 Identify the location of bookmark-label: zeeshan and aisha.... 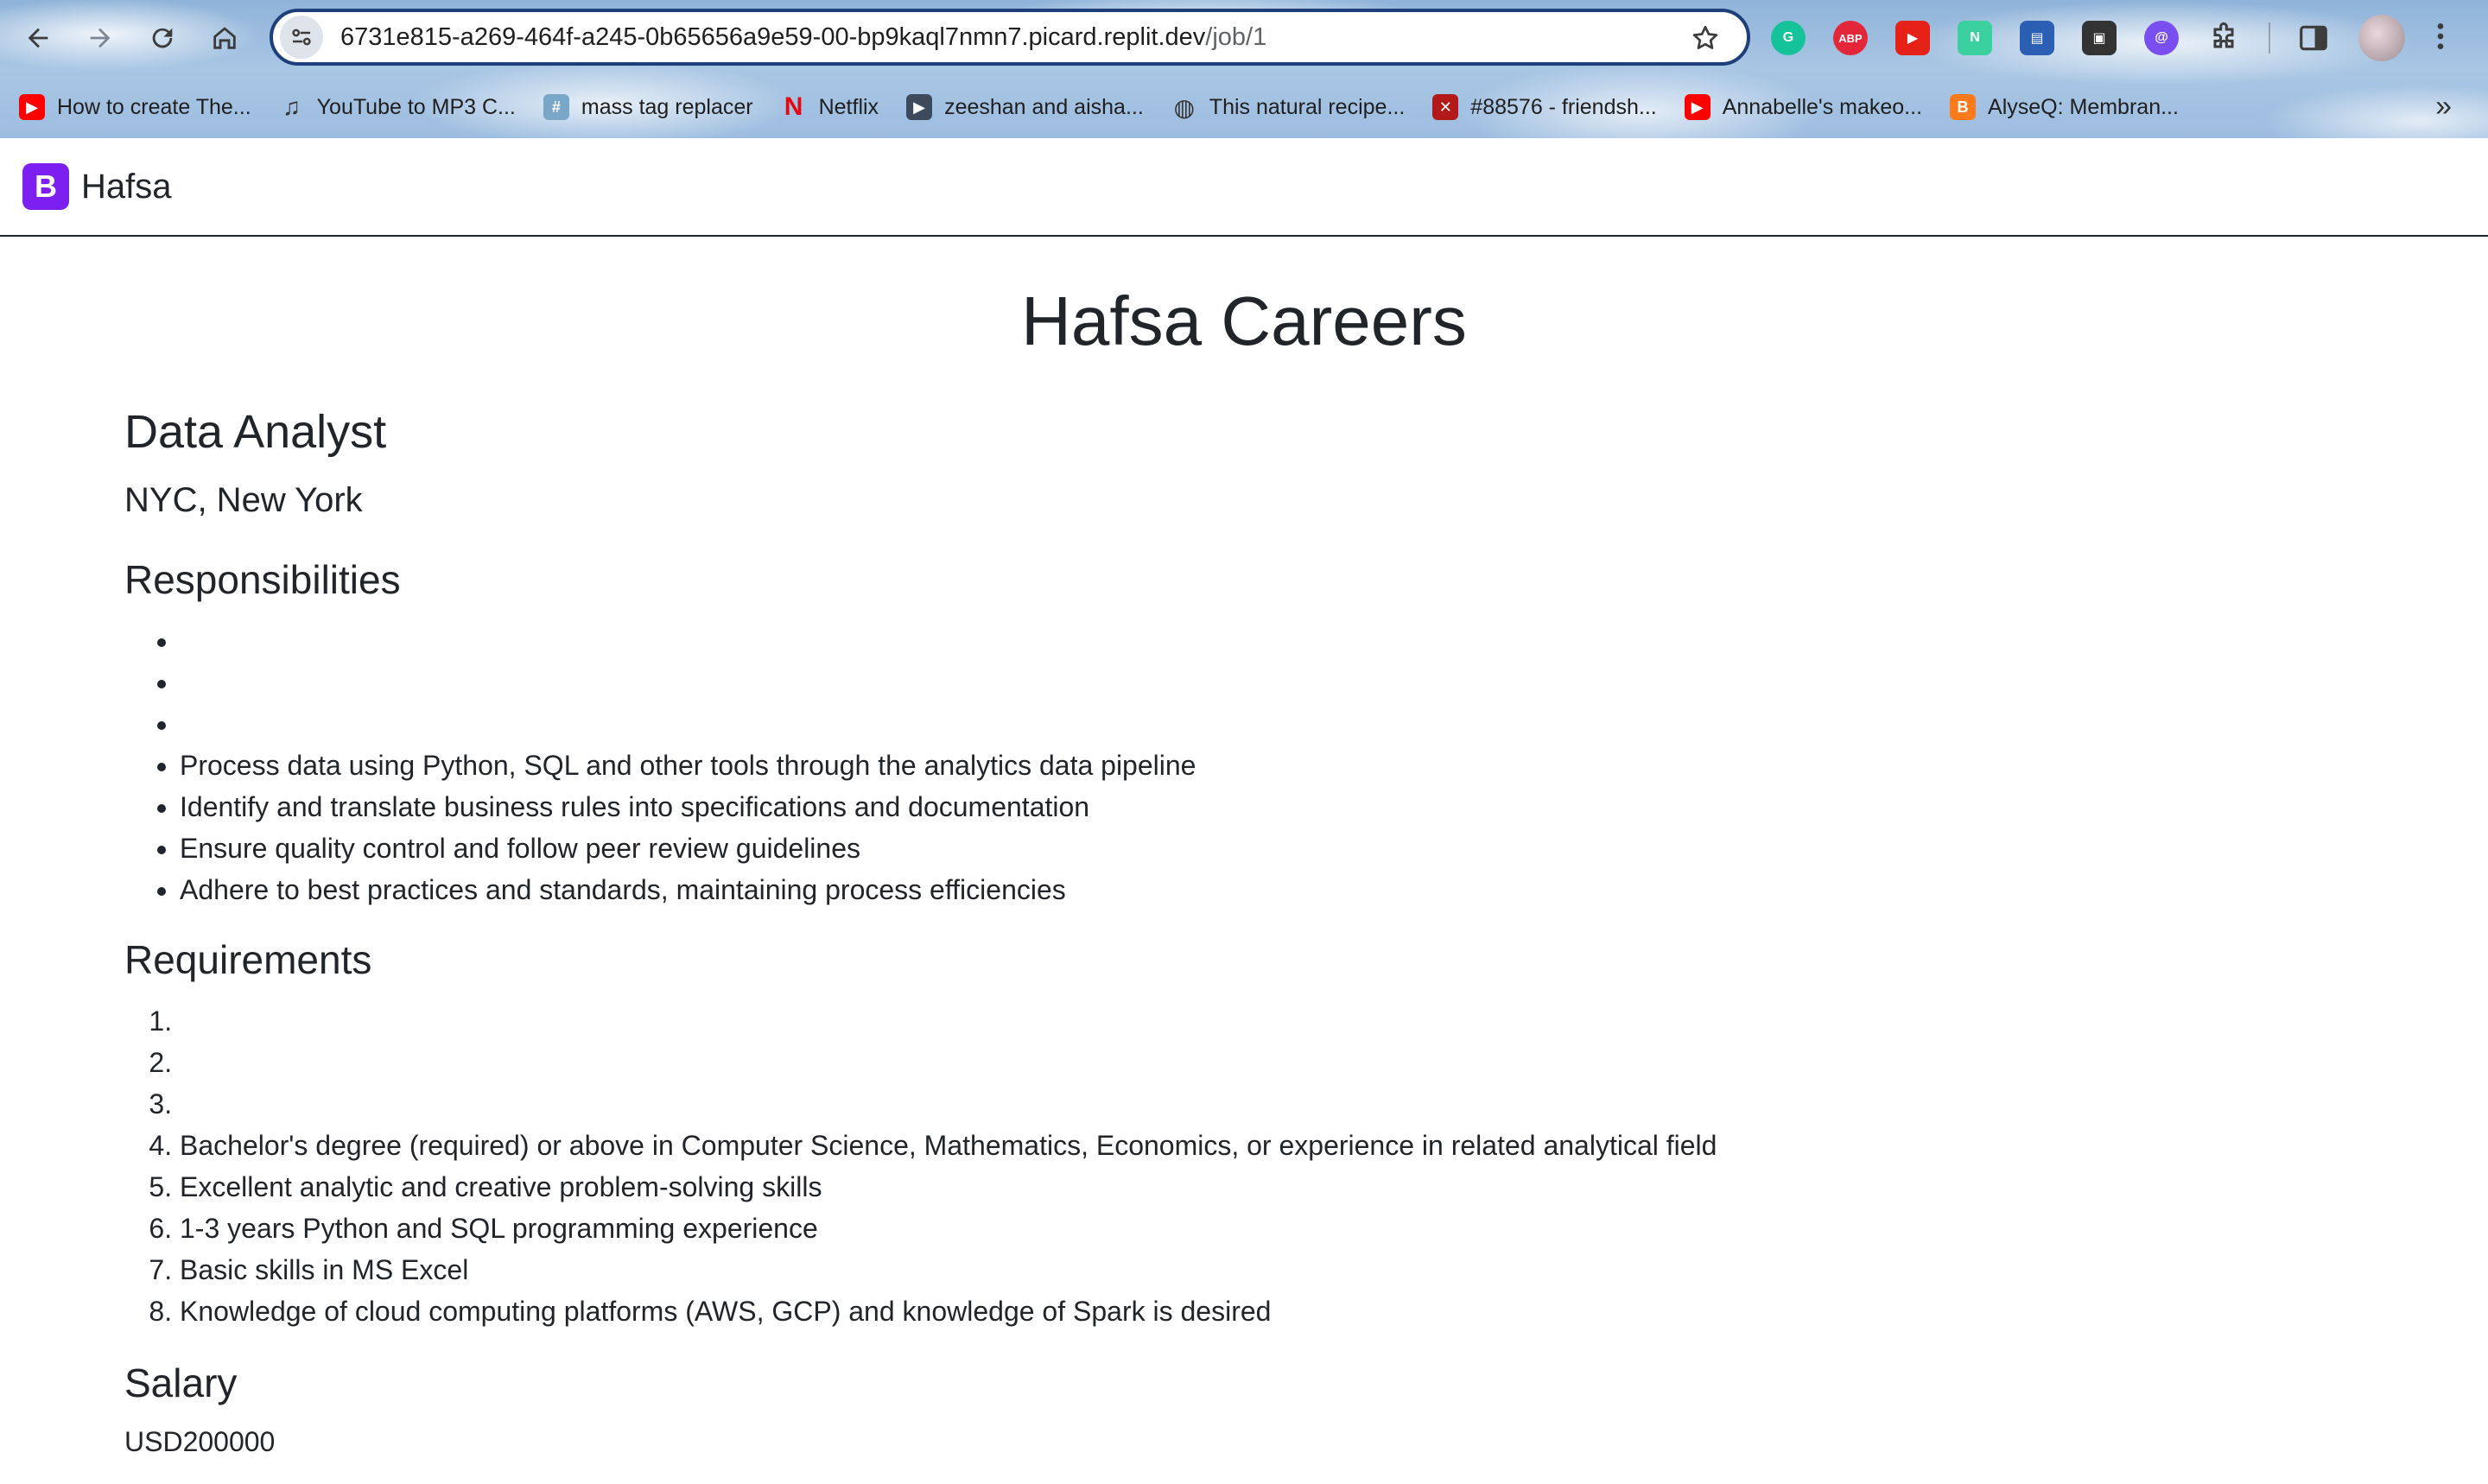
(1044, 106).